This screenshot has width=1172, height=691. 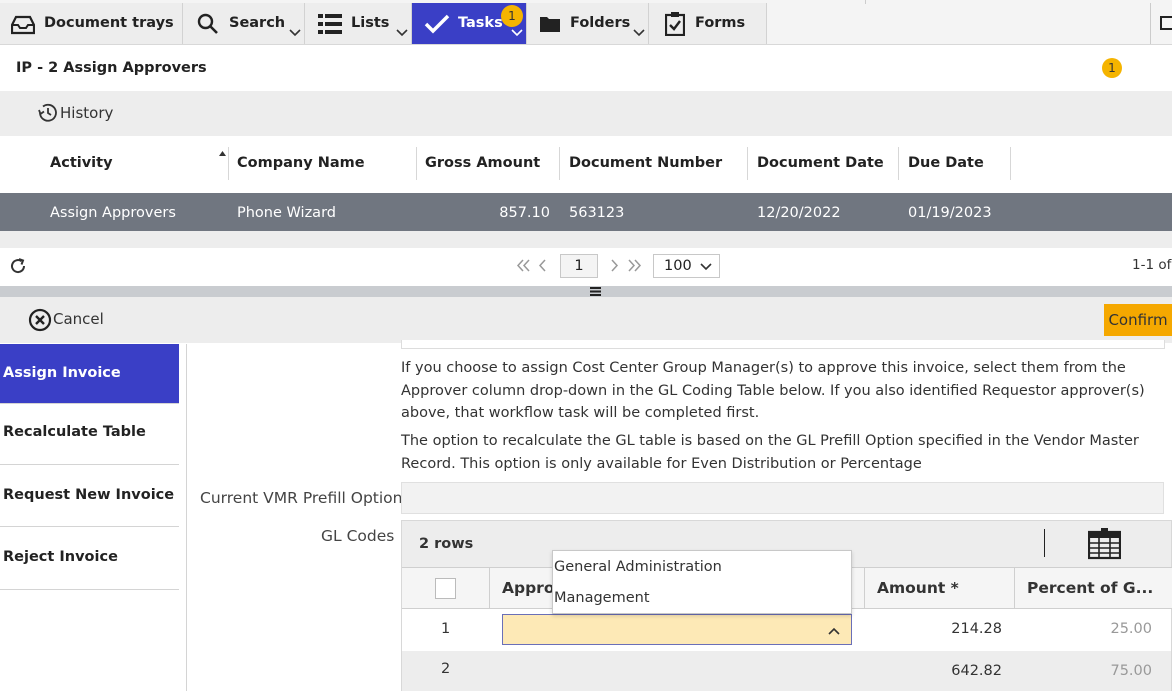 I want to click on side-menu-label: Recalculate Table, so click(x=74, y=432).